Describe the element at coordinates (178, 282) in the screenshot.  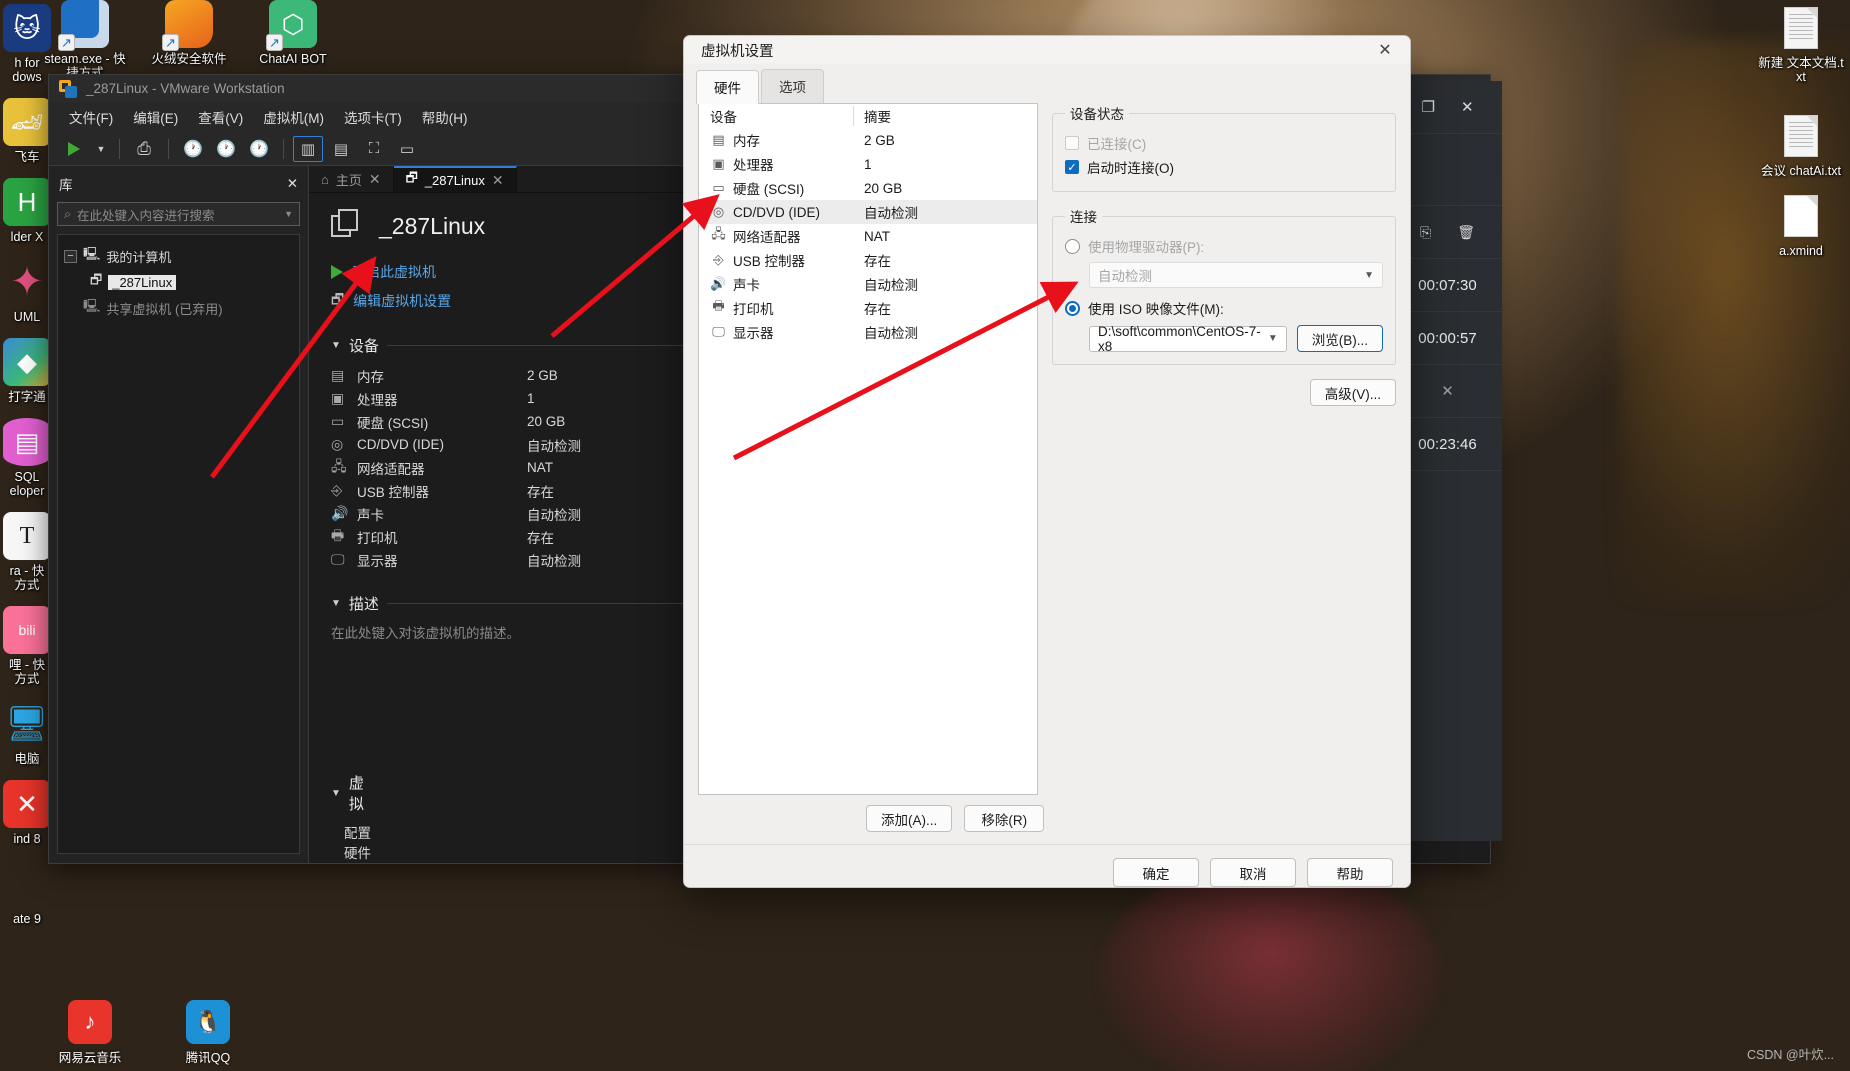
I see `tree-item-287linux: 🗗 _287Linux` at that location.